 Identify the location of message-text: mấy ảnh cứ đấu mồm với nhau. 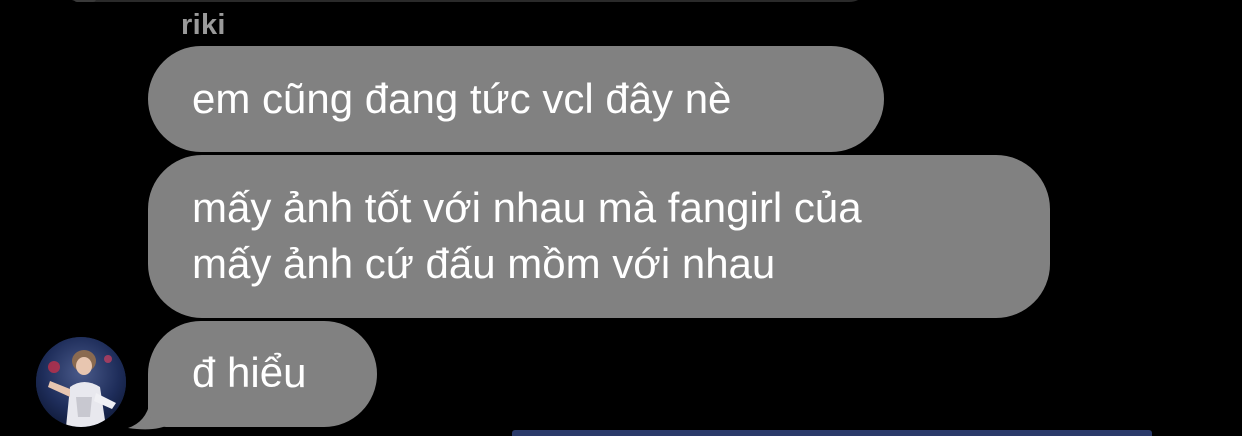
(484, 263).